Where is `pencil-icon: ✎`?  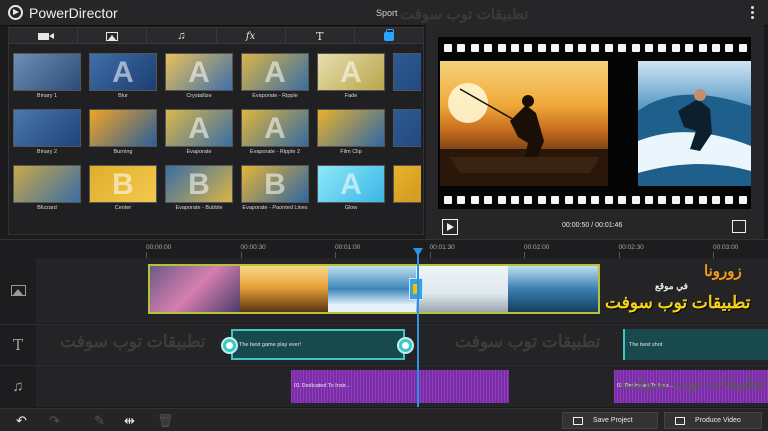
pencil-icon: ✎ is located at coordinates (99, 421).